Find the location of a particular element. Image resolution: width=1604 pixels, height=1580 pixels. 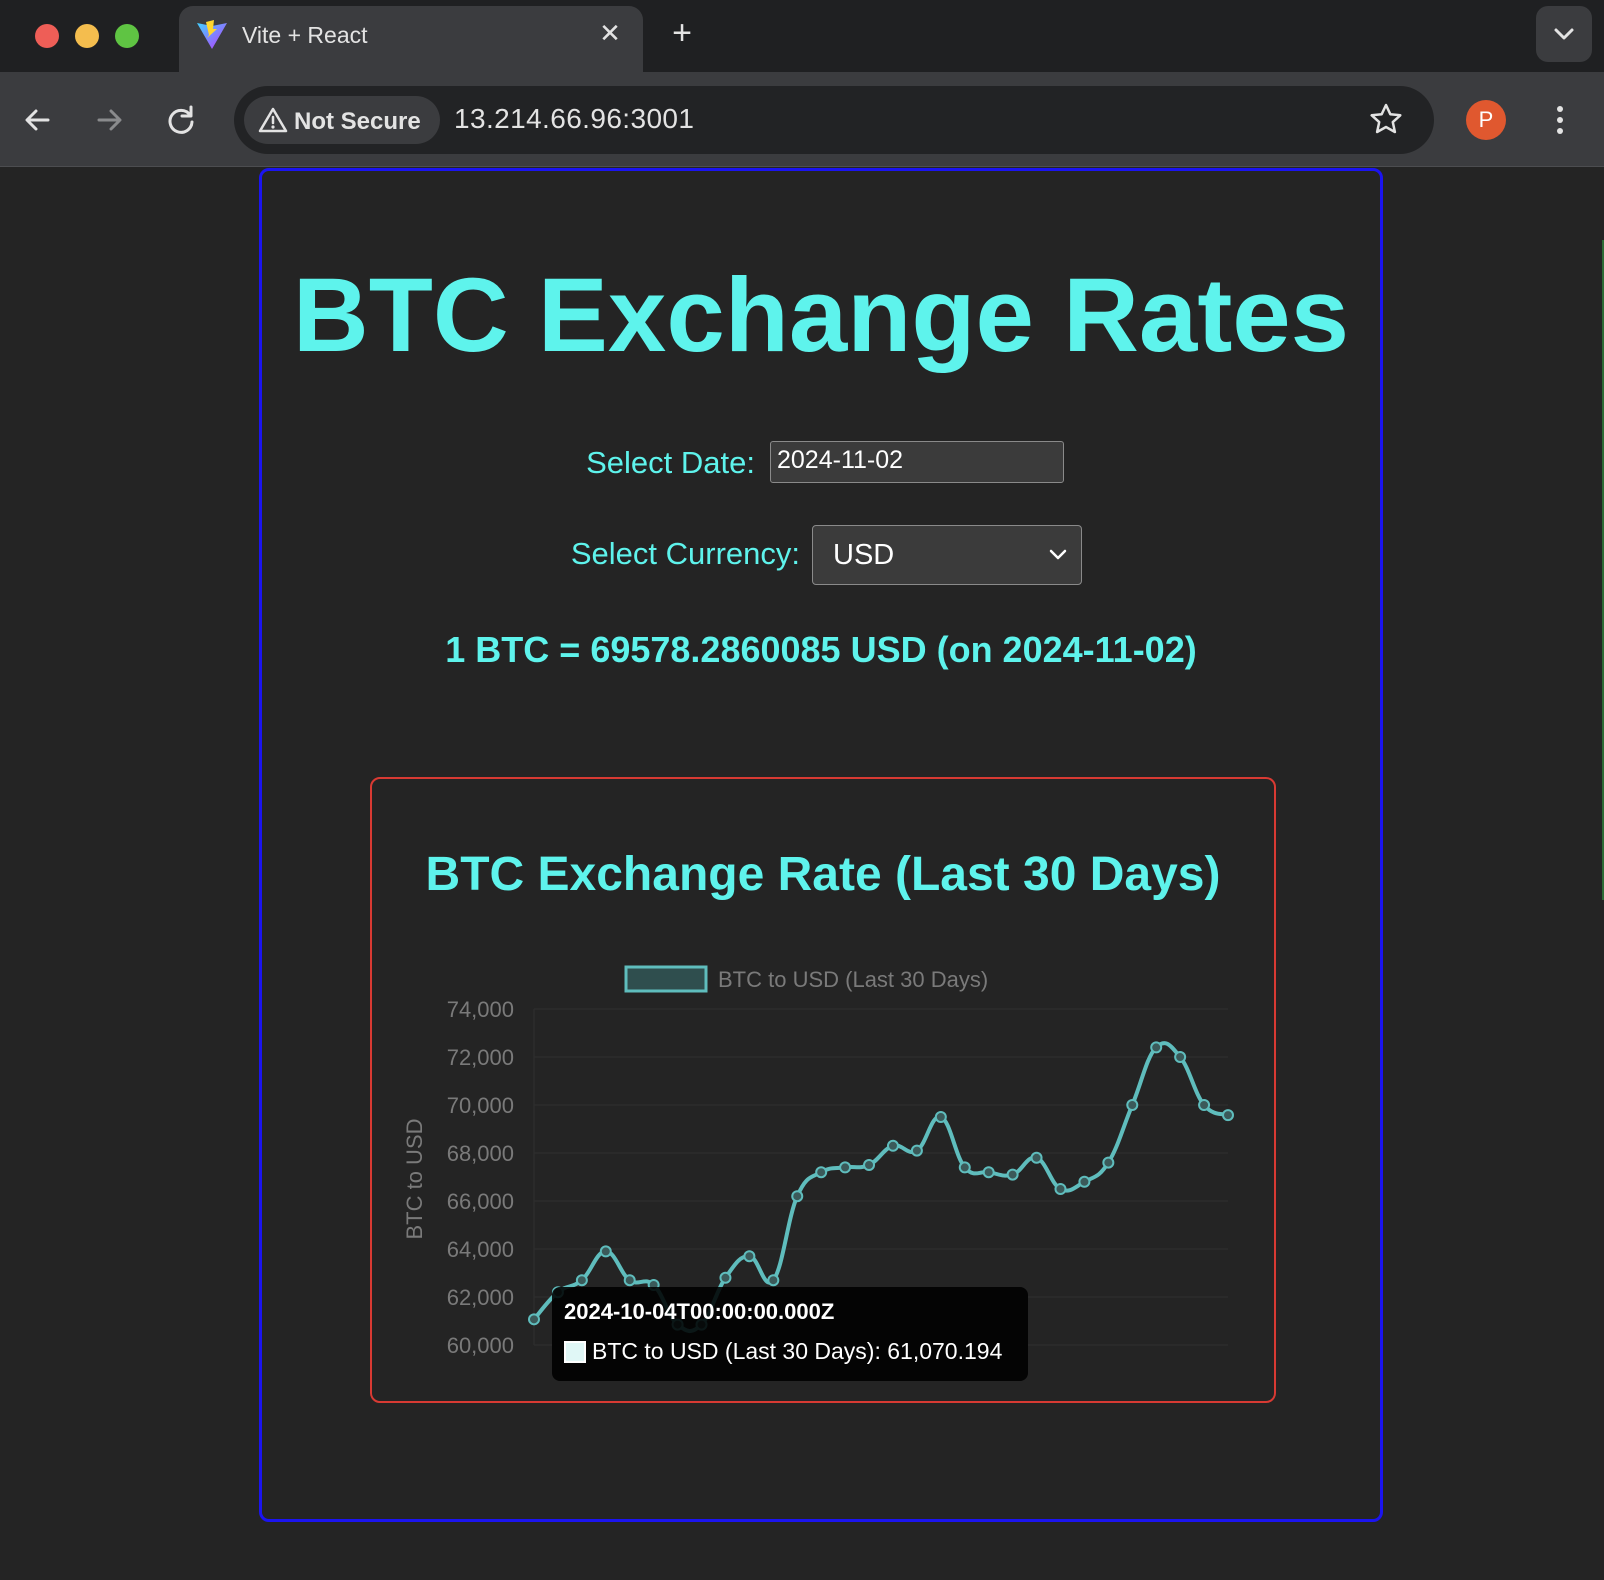

security-chip: Not Secure is located at coordinates (342, 120).